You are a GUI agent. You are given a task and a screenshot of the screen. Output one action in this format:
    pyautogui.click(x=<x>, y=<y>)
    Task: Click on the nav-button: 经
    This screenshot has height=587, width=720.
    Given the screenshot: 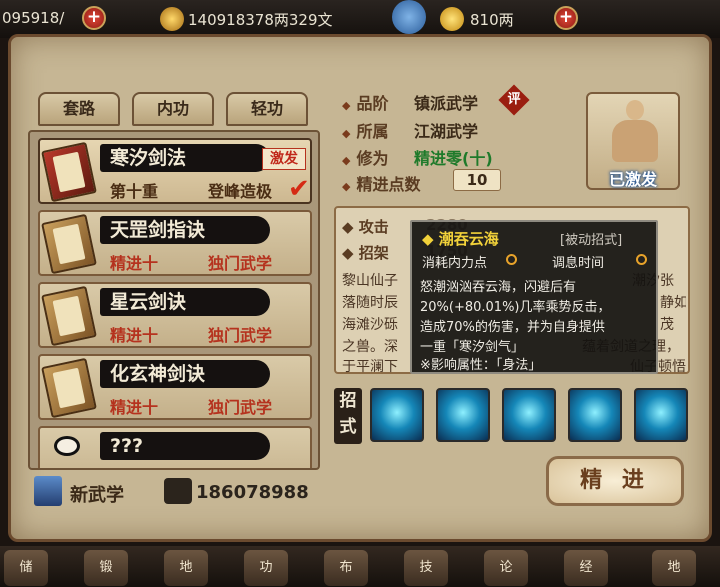 What is the action you would take?
    pyautogui.click(x=586, y=568)
    